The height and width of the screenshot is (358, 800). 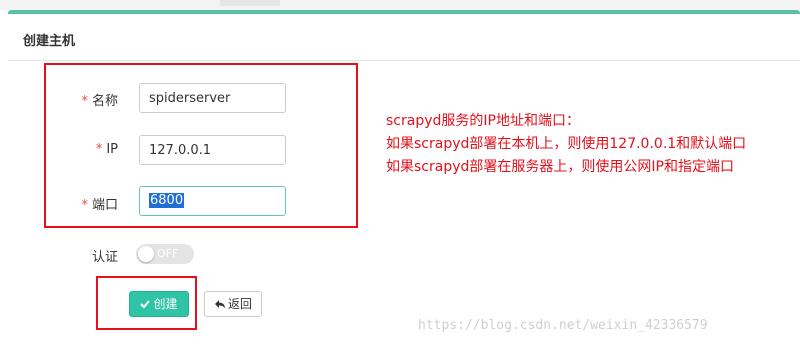 What do you see at coordinates (400, 5) in the screenshot?
I see `background-page-strip` at bounding box center [400, 5].